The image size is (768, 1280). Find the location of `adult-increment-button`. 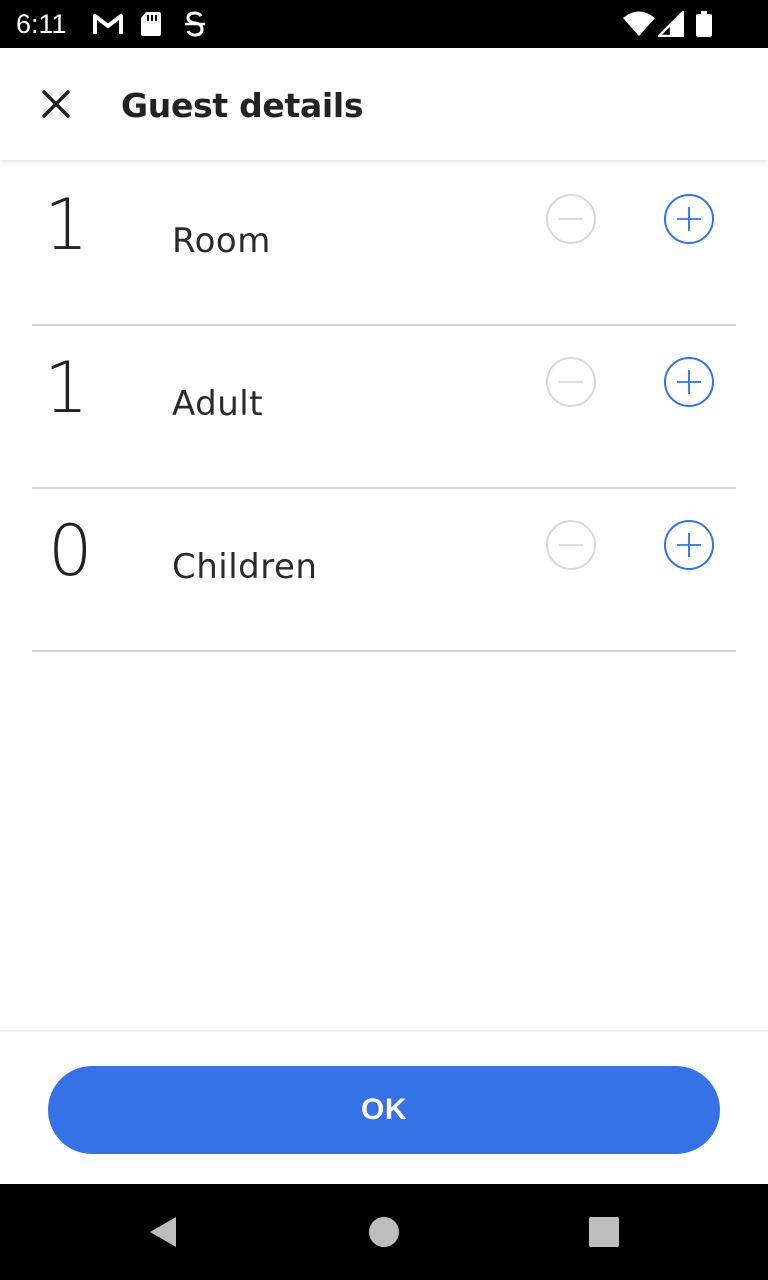

adult-increment-button is located at coordinates (689, 382).